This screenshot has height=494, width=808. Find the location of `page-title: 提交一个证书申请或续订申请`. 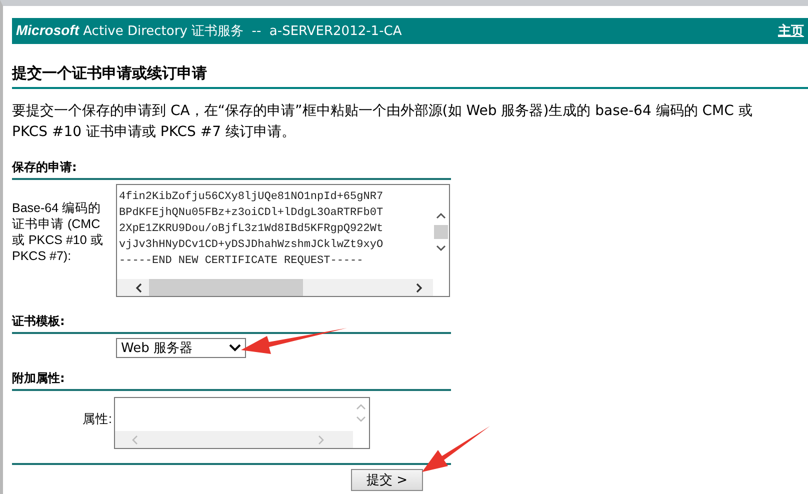

page-title: 提交一个证书申请或续订申请 is located at coordinates (410, 76).